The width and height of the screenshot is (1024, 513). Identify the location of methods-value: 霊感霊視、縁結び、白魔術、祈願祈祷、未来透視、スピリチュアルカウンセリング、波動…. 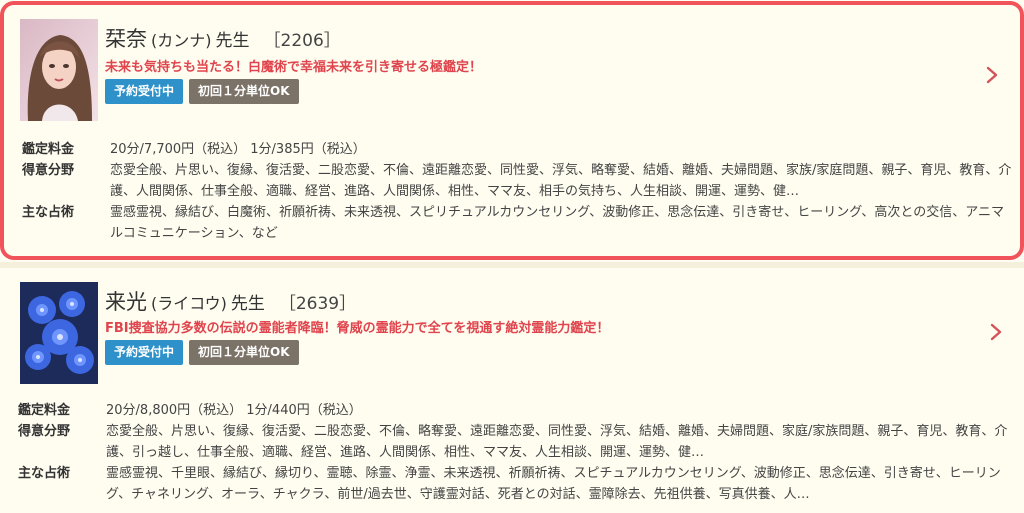
(557, 223).